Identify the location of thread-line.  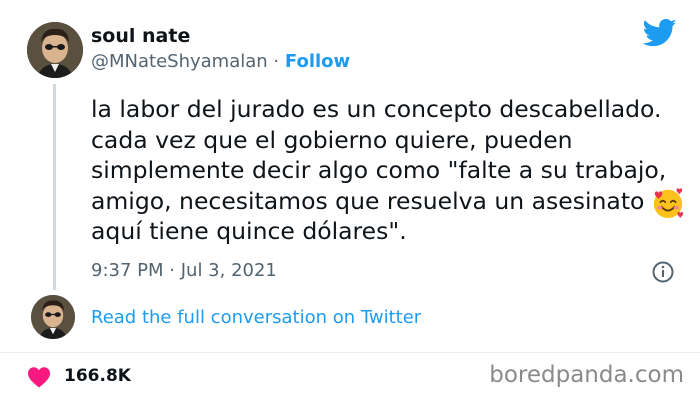
(54, 187).